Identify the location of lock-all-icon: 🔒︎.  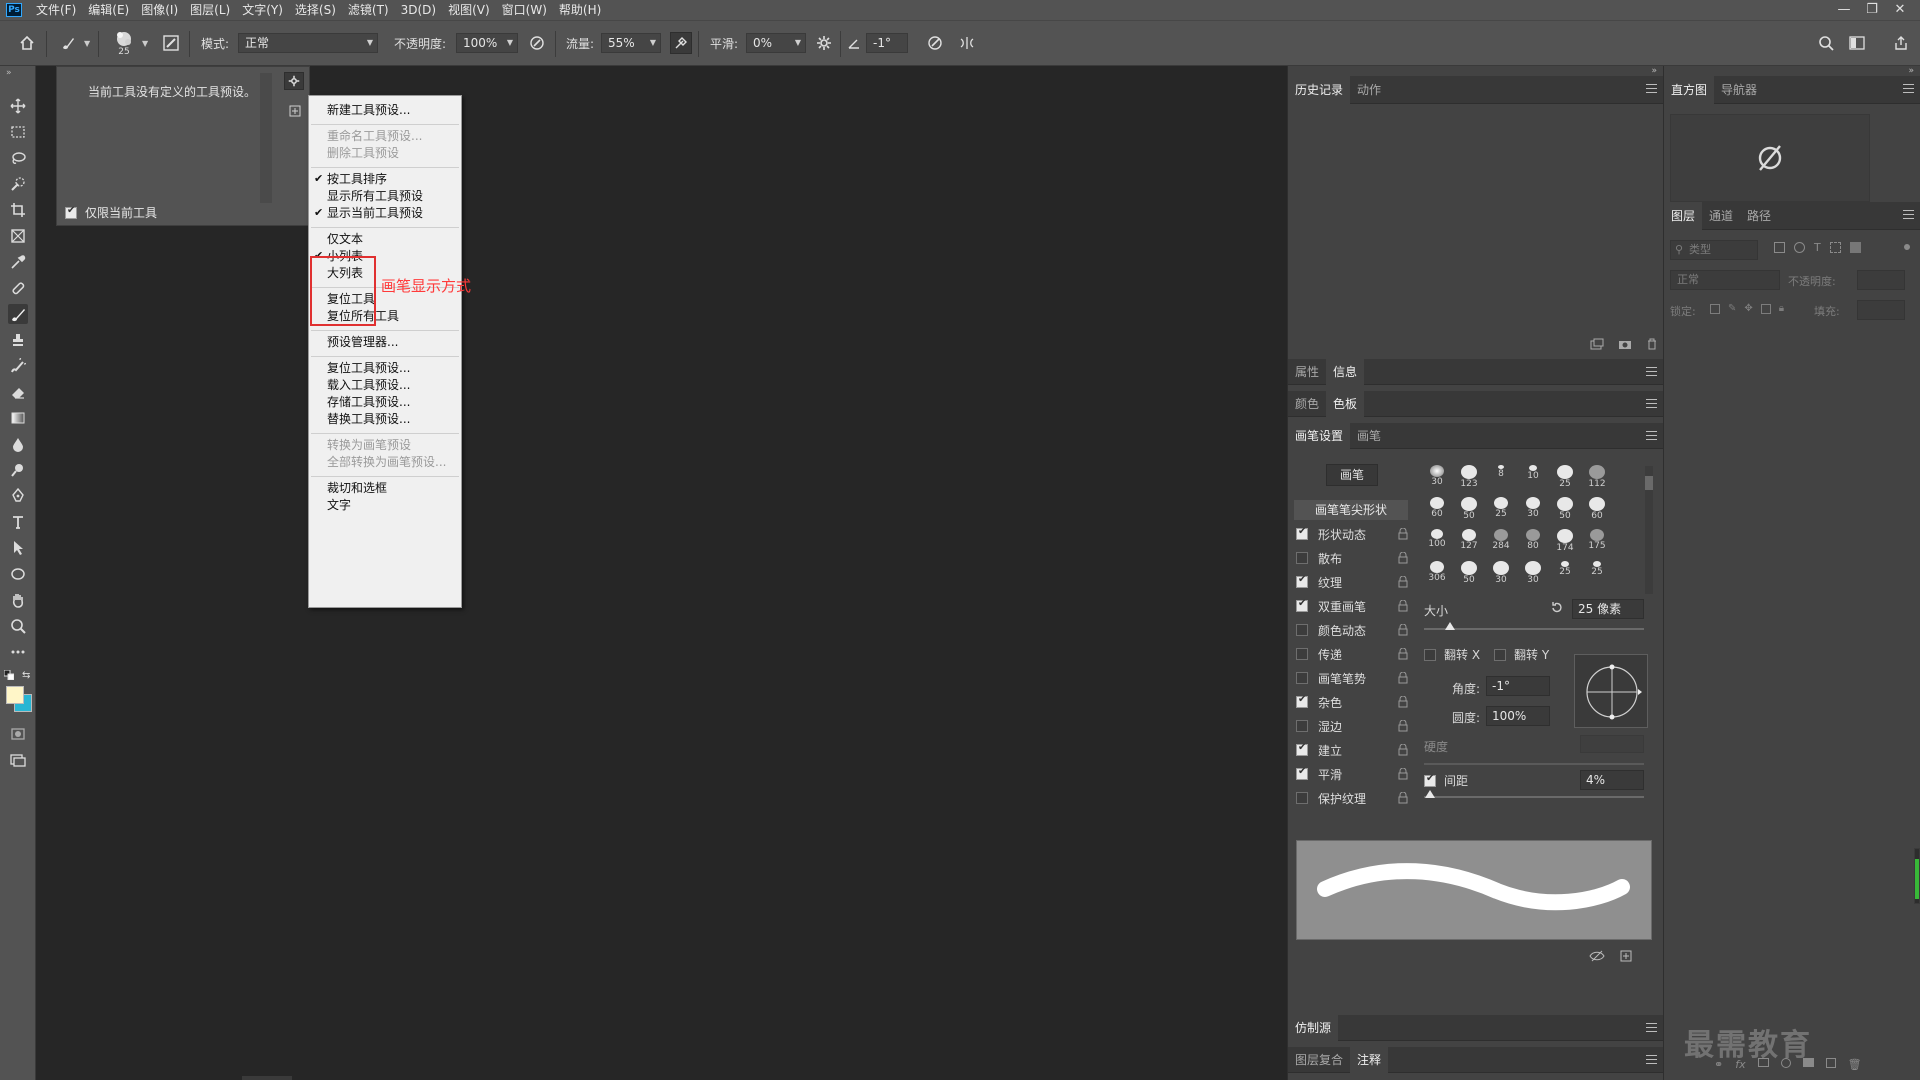
(1781, 309).